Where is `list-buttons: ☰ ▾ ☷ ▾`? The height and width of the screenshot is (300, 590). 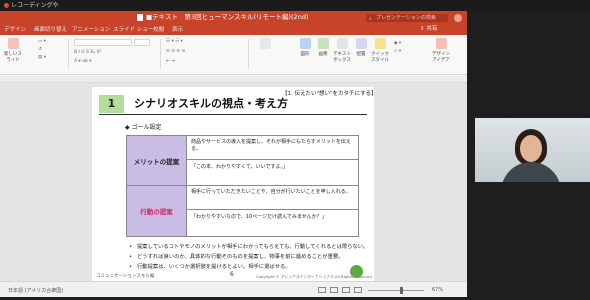 list-buttons: ☰ ▾ ☷ ▾ is located at coordinates (174, 42).